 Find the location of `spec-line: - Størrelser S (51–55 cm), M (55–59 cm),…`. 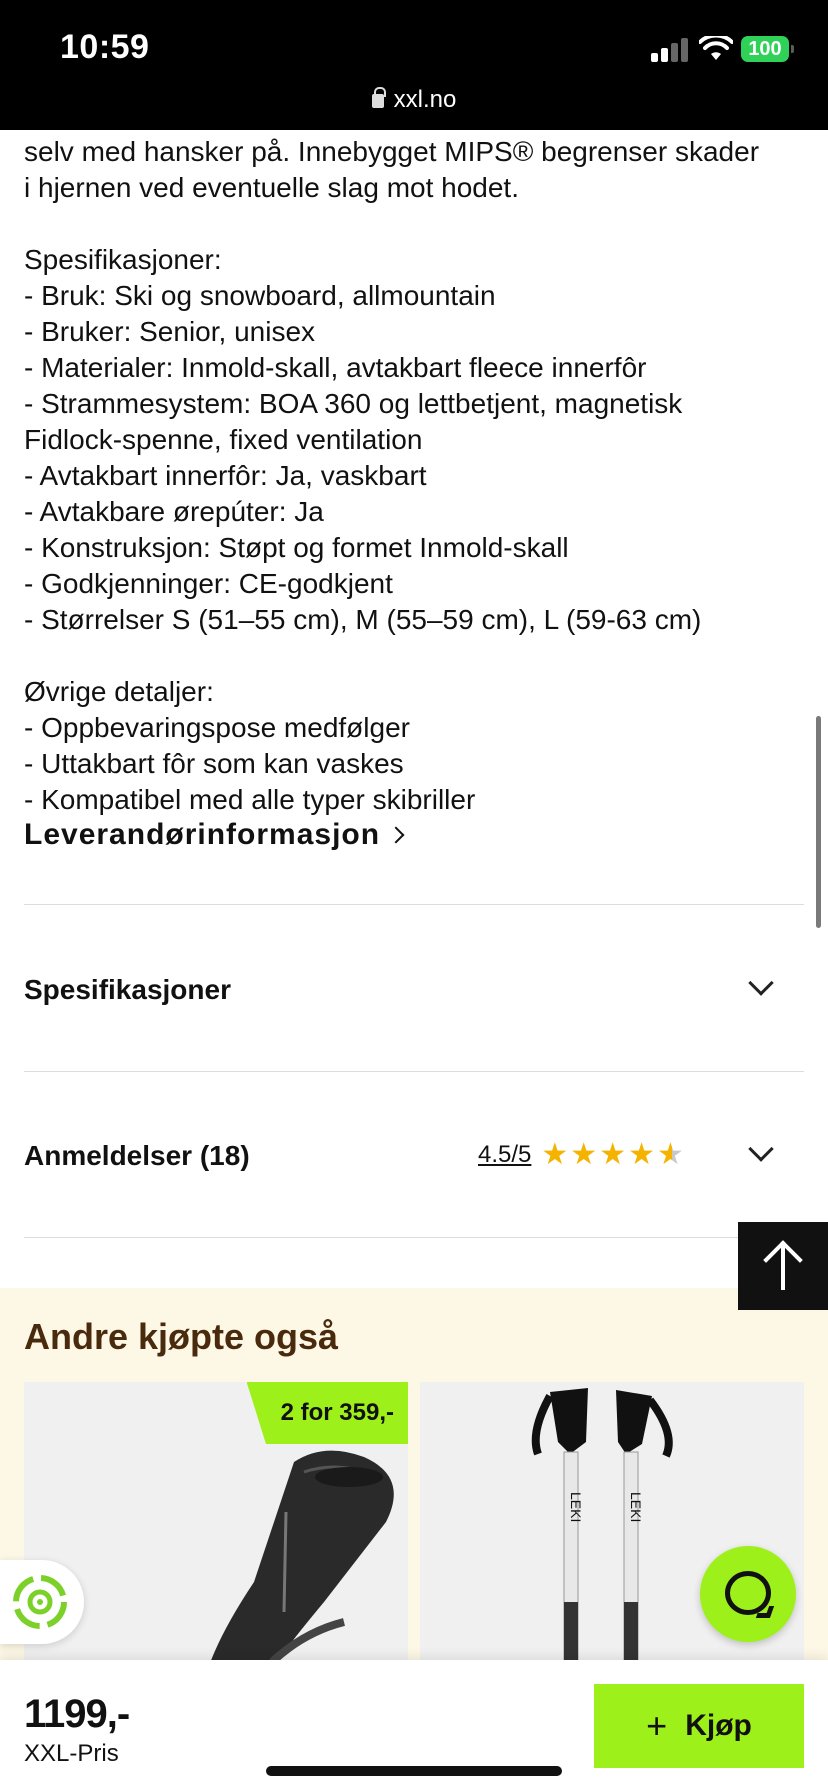

spec-line: - Størrelser S (51–55 cm), M (55–59 cm),… is located at coordinates (363, 619).